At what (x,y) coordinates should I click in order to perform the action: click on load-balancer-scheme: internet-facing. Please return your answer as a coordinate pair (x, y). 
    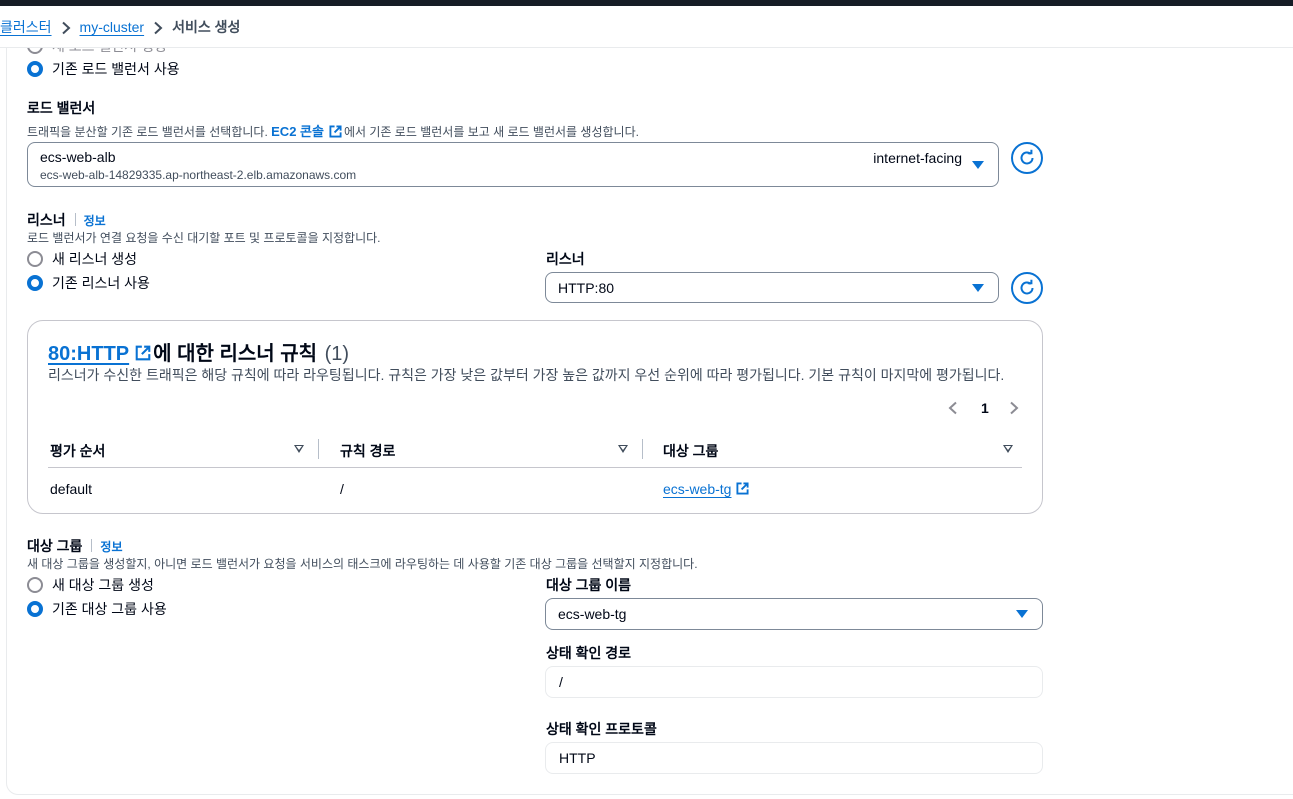
    Looking at the image, I should click on (917, 158).